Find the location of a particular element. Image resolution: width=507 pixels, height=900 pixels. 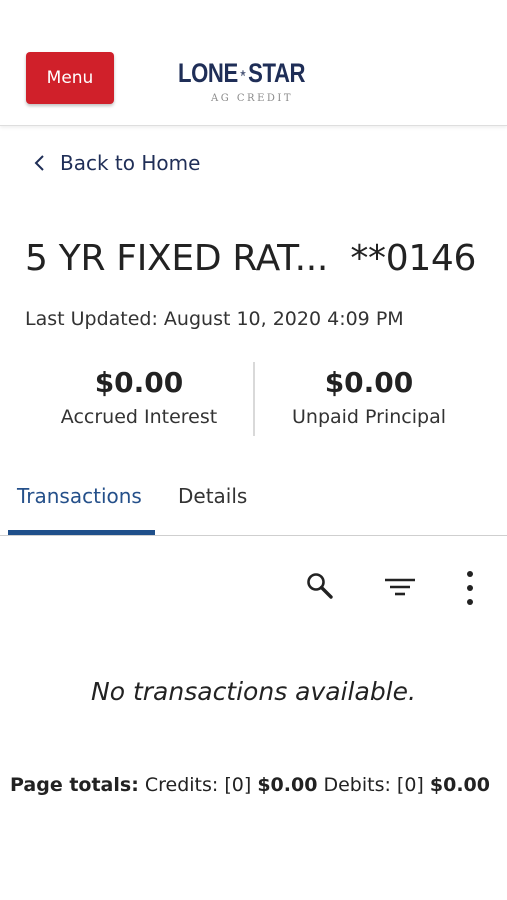

page-totals-label: Page totals: is located at coordinates (74, 785).